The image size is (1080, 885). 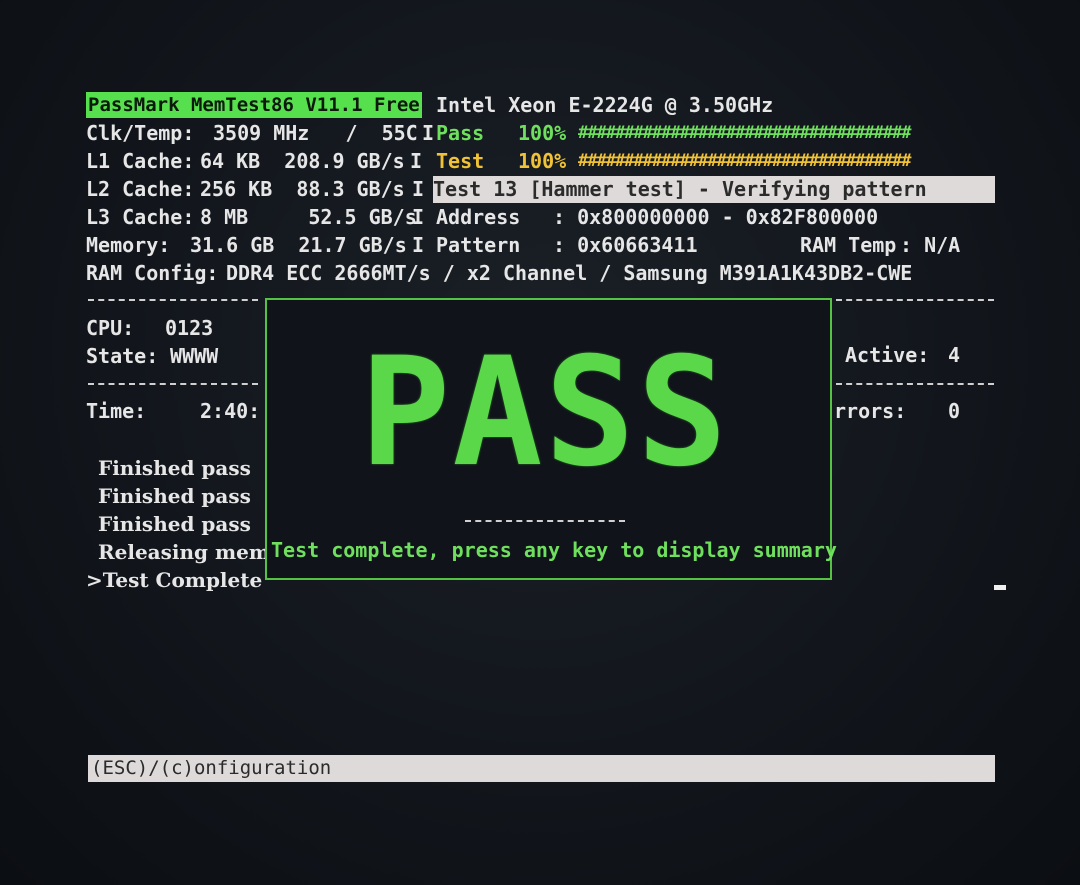 I want to click on cpu-model: Intel Xeon E-2224G @ 3.50GHz, so click(x=605, y=105).